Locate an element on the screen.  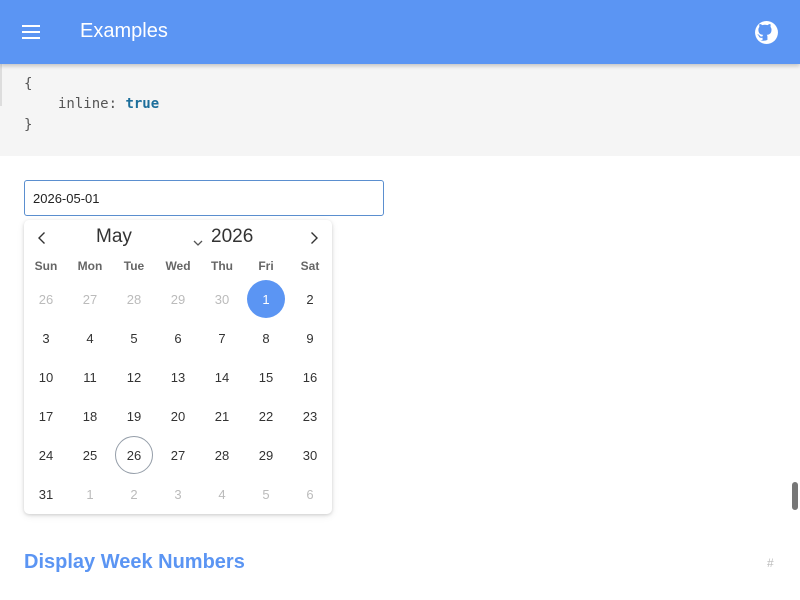
weekday-label: Tue is located at coordinates (134, 266).